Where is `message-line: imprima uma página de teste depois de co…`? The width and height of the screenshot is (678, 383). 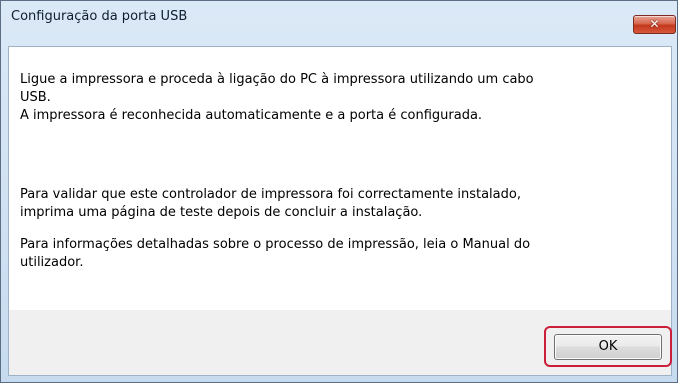 message-line: imprima uma página de teste depois de co… is located at coordinates (221, 212).